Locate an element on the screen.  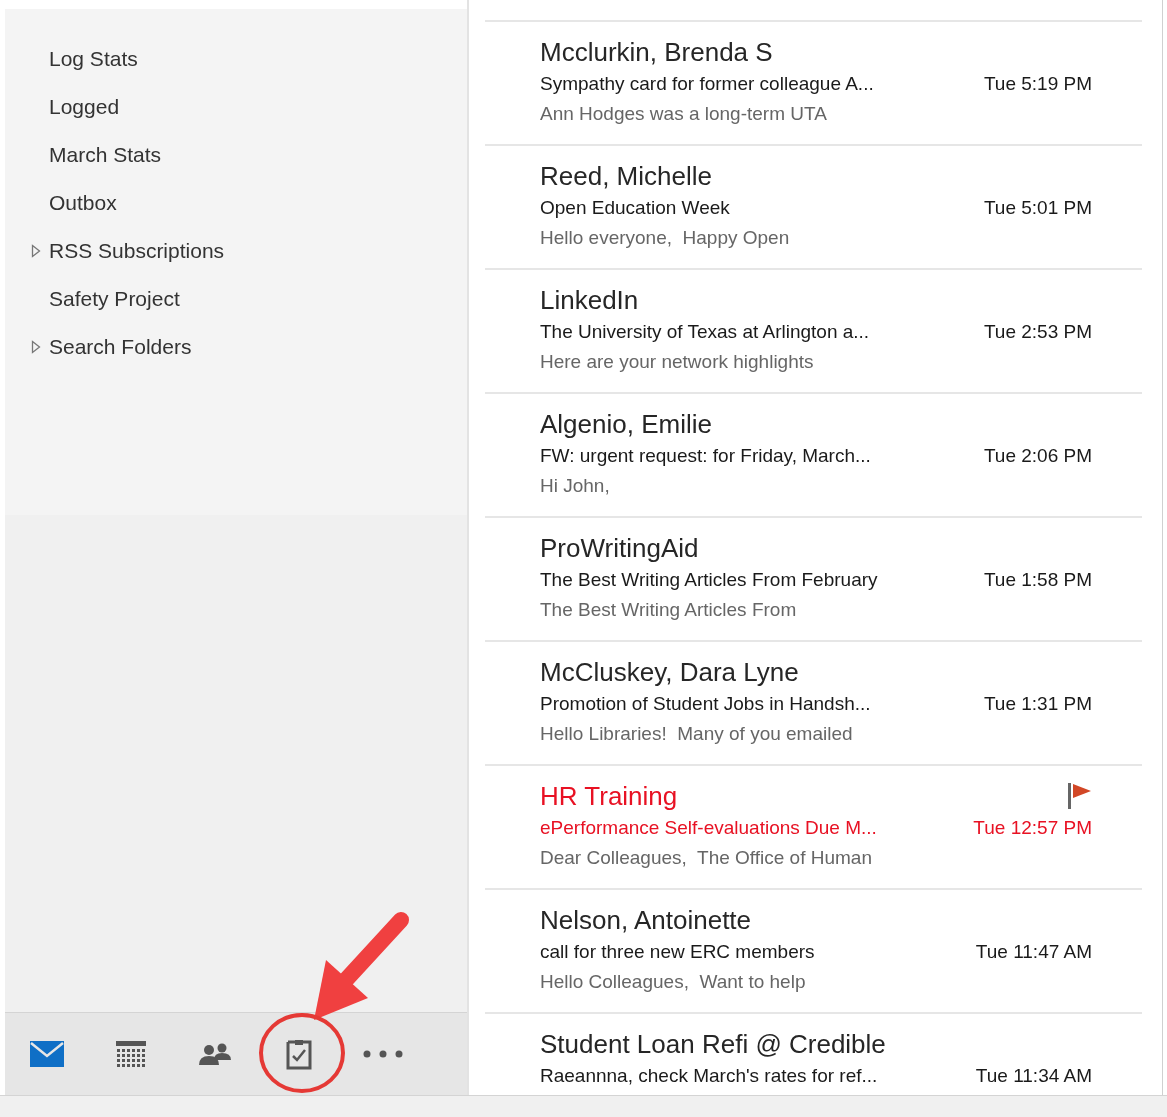
time-text: Tue 5:01 PM is located at coordinates (1037, 207).